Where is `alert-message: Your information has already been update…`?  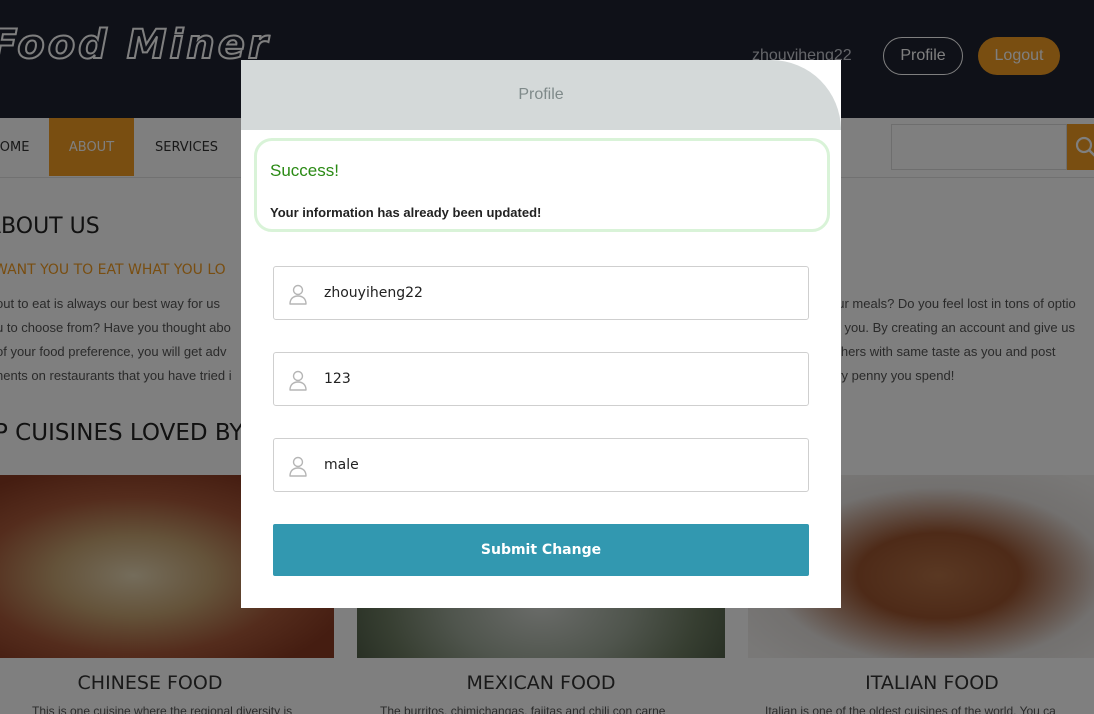 alert-message: Your information has already been update… is located at coordinates (406, 212).